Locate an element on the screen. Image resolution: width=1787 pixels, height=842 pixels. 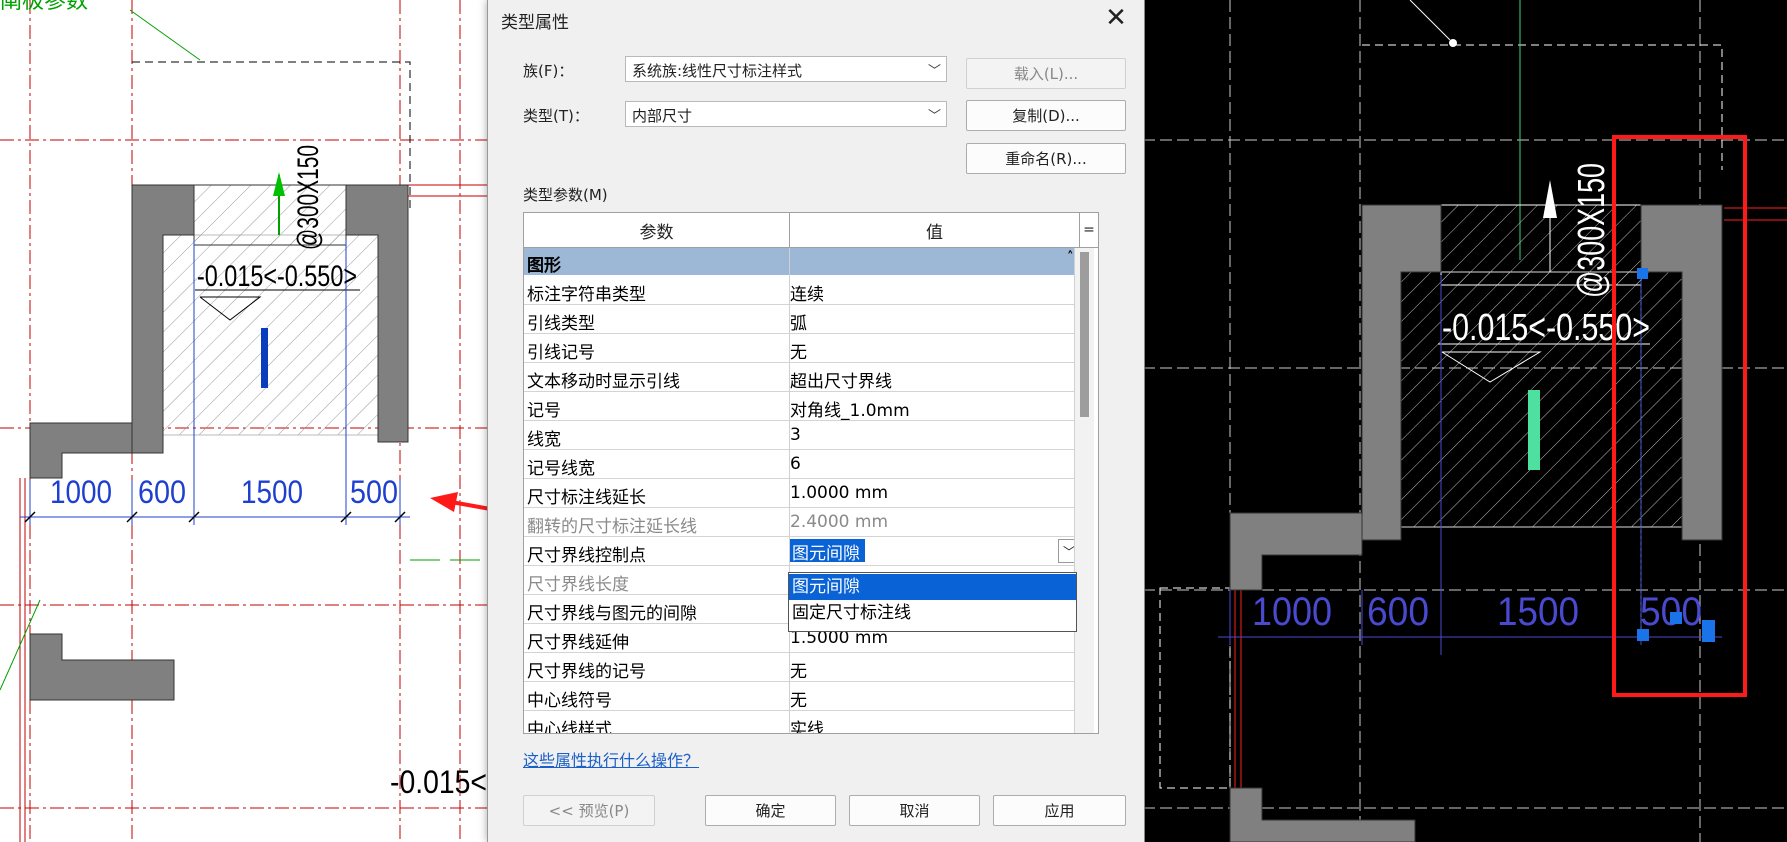
close-icon: ✕ is located at coordinates (1116, 18).